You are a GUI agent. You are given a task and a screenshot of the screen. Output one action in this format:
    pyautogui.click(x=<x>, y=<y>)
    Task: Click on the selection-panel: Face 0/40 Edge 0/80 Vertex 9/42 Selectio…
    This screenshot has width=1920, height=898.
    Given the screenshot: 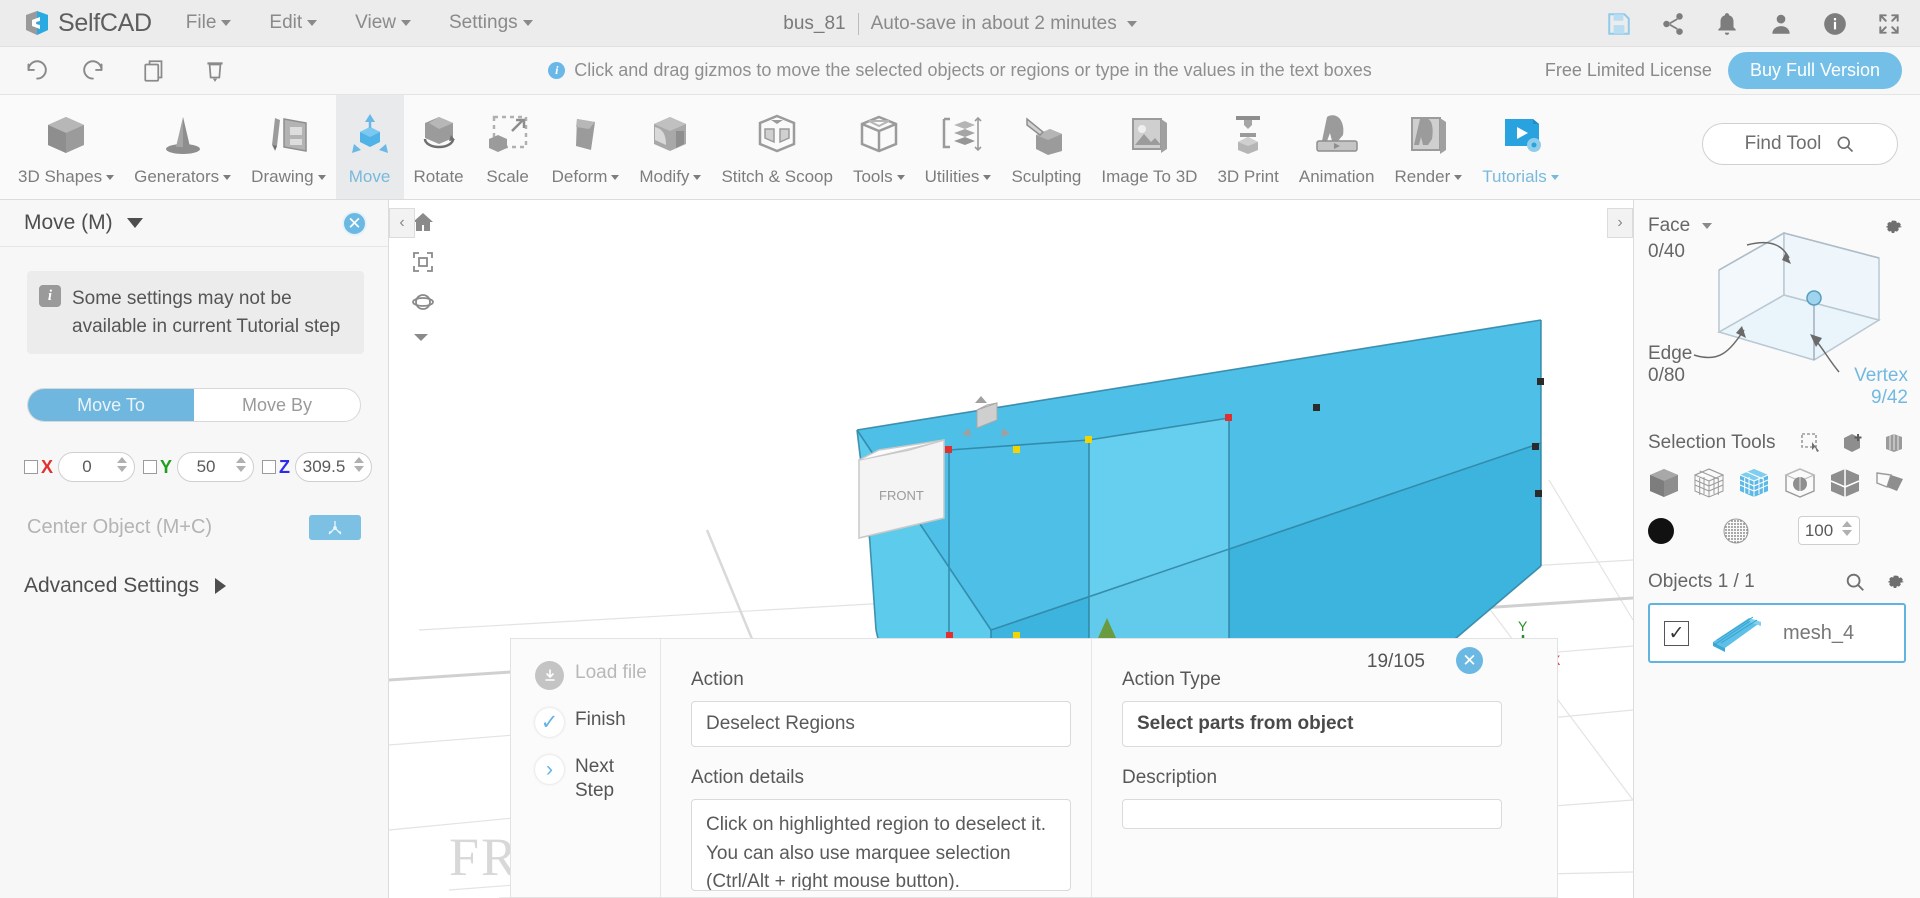 What is the action you would take?
    pyautogui.click(x=1776, y=549)
    